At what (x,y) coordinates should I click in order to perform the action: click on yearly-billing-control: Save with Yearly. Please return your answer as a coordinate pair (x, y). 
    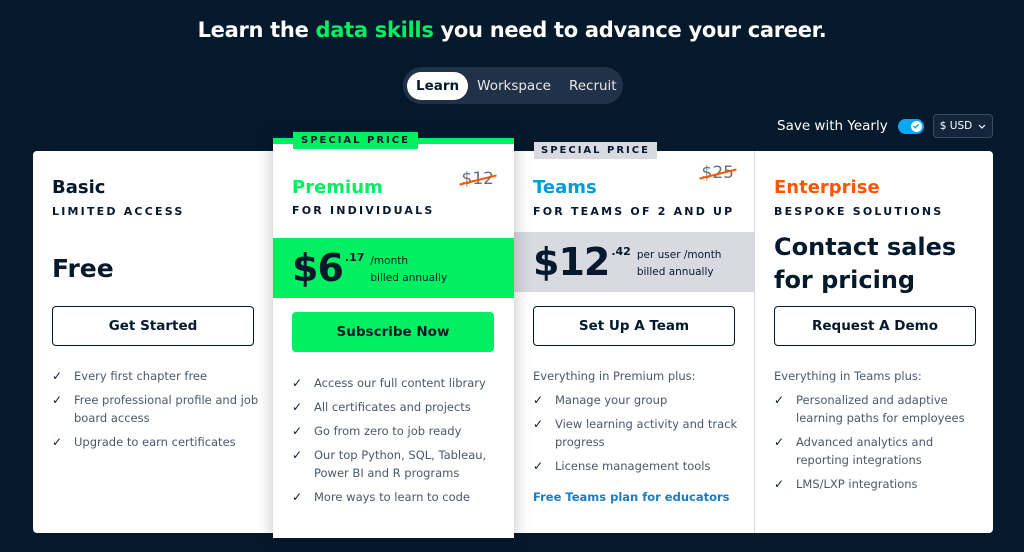
    Looking at the image, I should click on (850, 126).